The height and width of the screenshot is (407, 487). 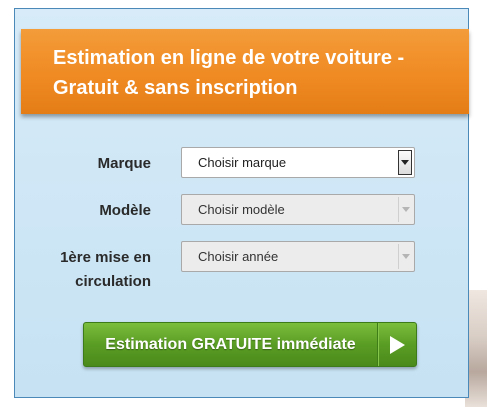 I want to click on estimate-button: Estimation GRATUITE immédiate, so click(x=250, y=344).